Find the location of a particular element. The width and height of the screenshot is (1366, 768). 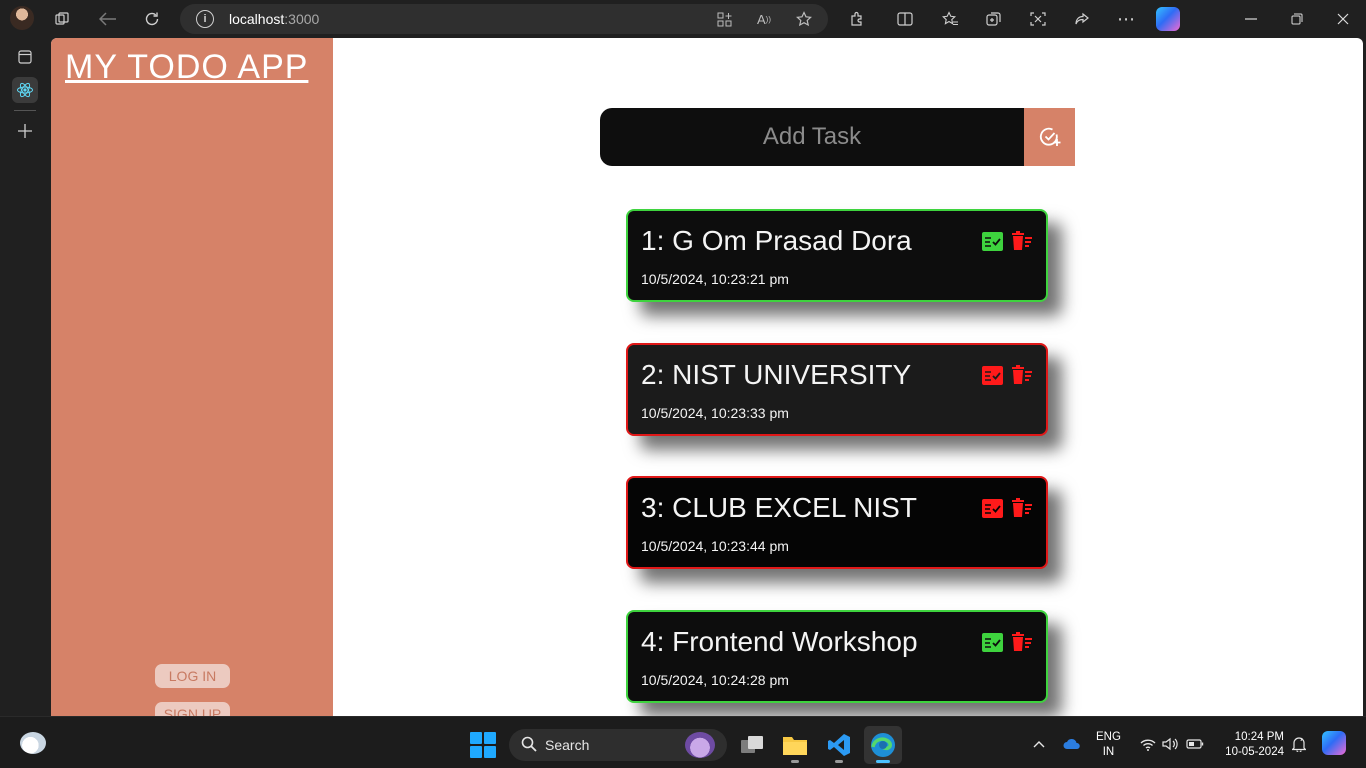

search-highlight-icon is located at coordinates (700, 745).